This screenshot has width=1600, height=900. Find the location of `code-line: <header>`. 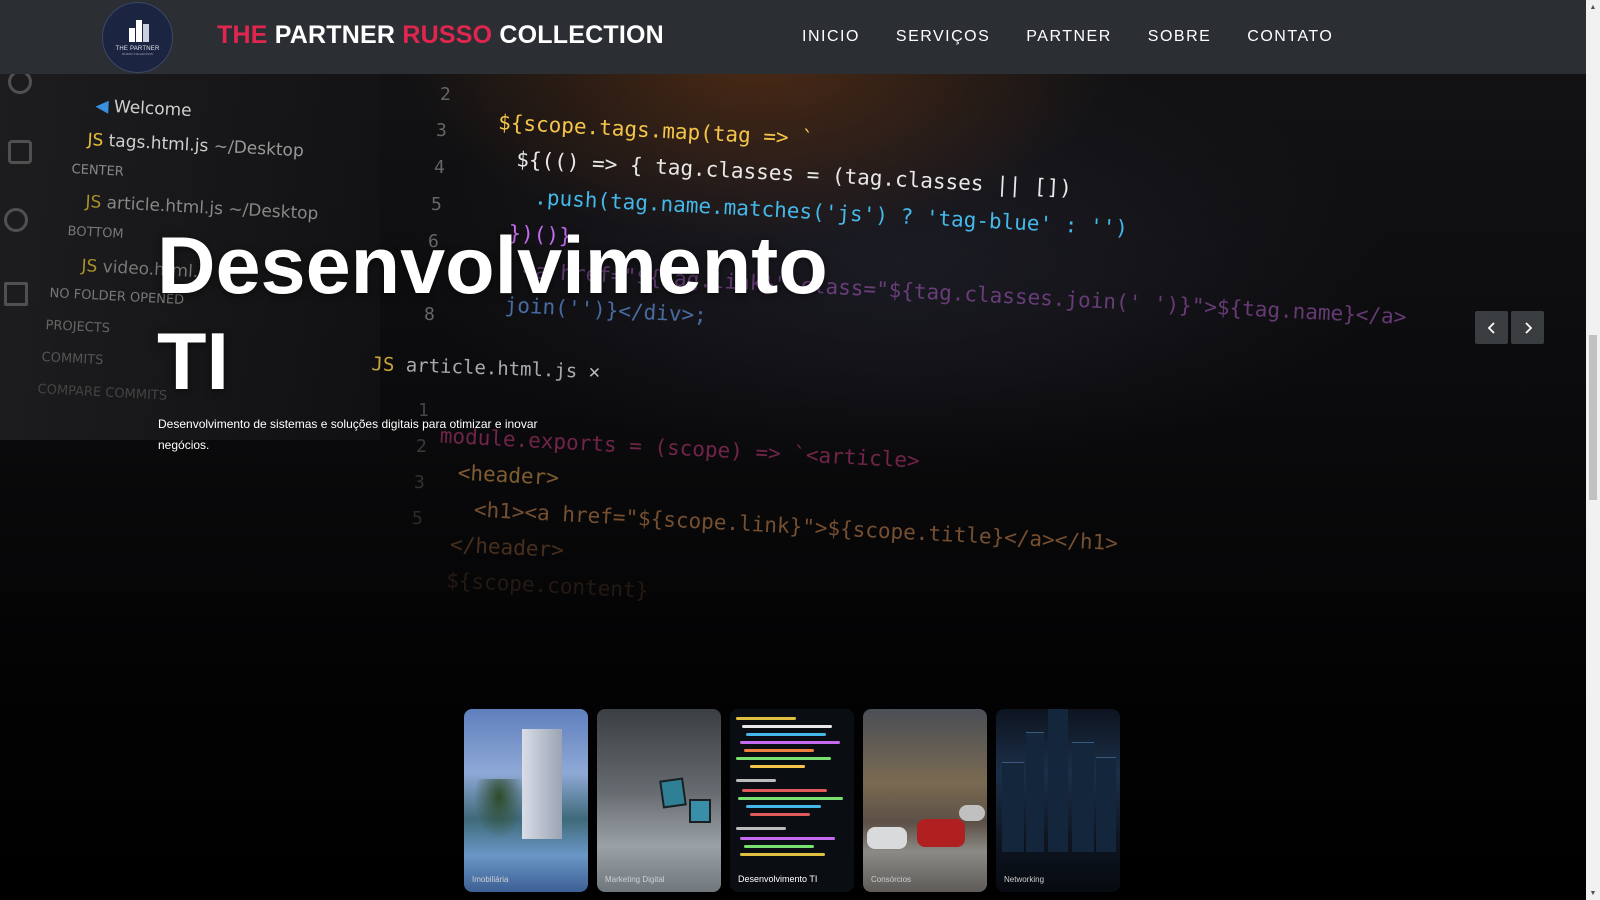

code-line: <header> is located at coordinates (508, 475).